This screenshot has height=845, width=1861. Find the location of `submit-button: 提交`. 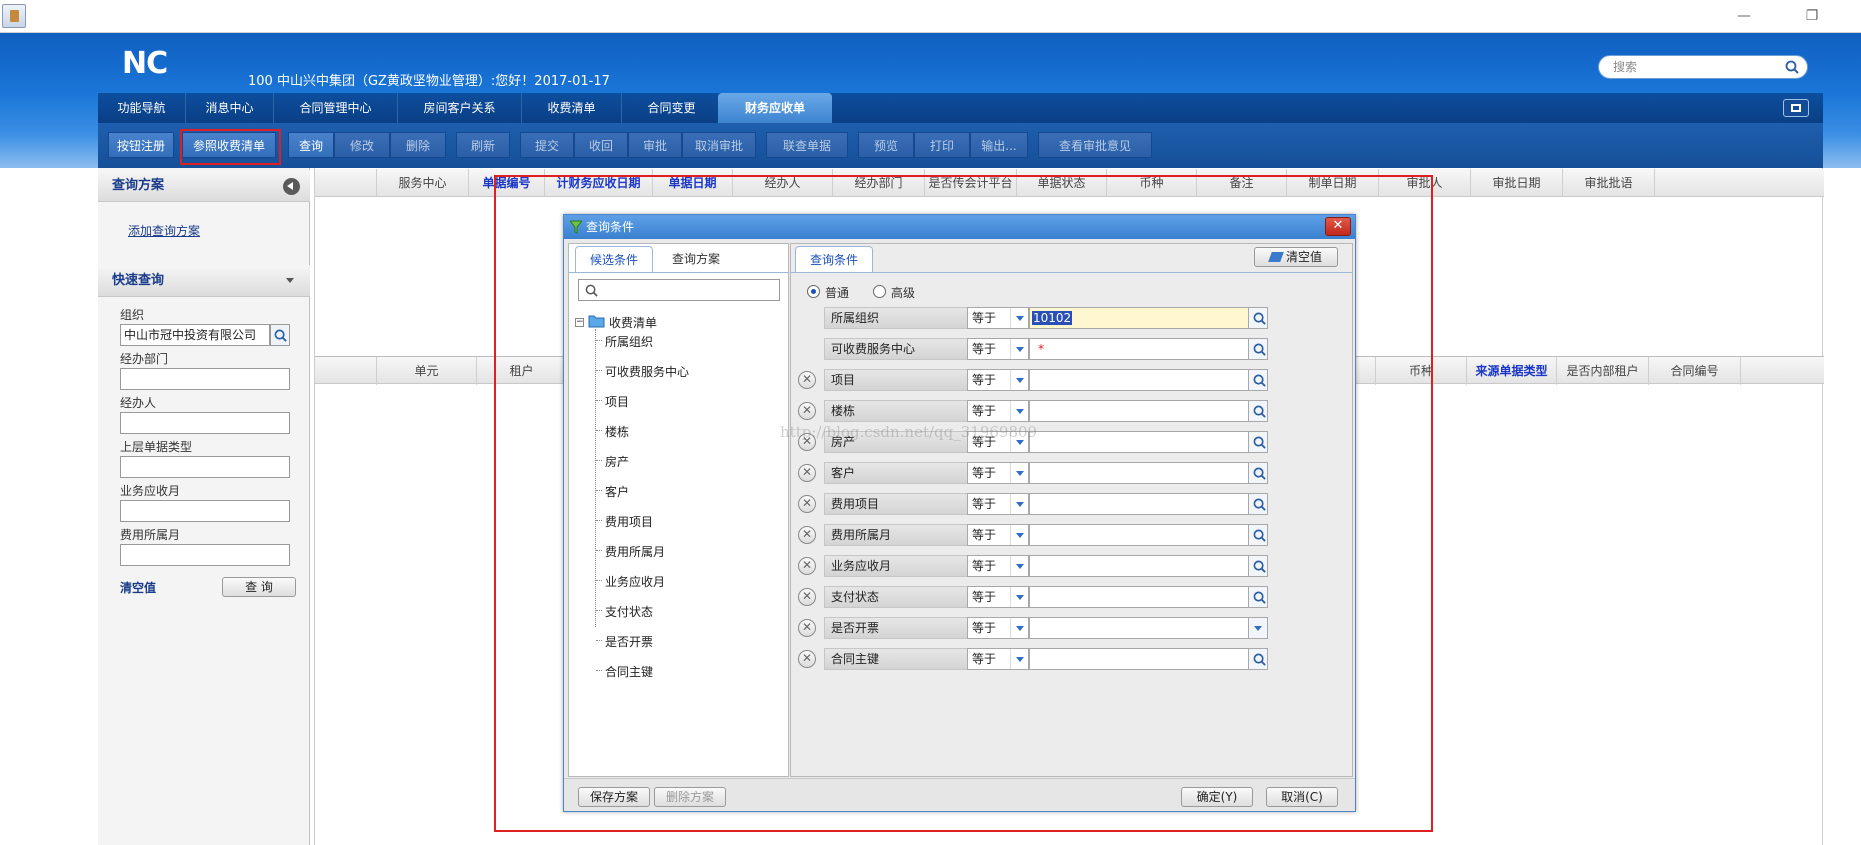

submit-button: 提交 is located at coordinates (547, 145).